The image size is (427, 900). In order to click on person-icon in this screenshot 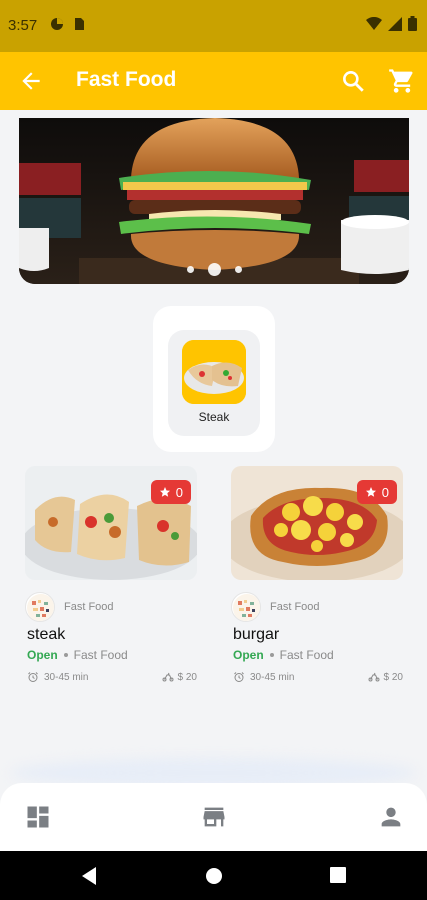, I will do `click(391, 817)`.